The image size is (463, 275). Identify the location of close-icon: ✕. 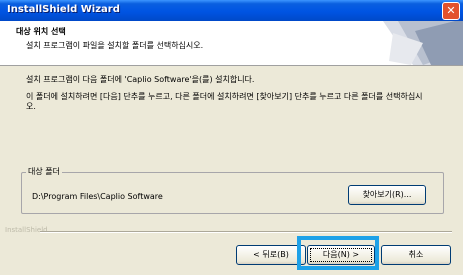
(451, 11).